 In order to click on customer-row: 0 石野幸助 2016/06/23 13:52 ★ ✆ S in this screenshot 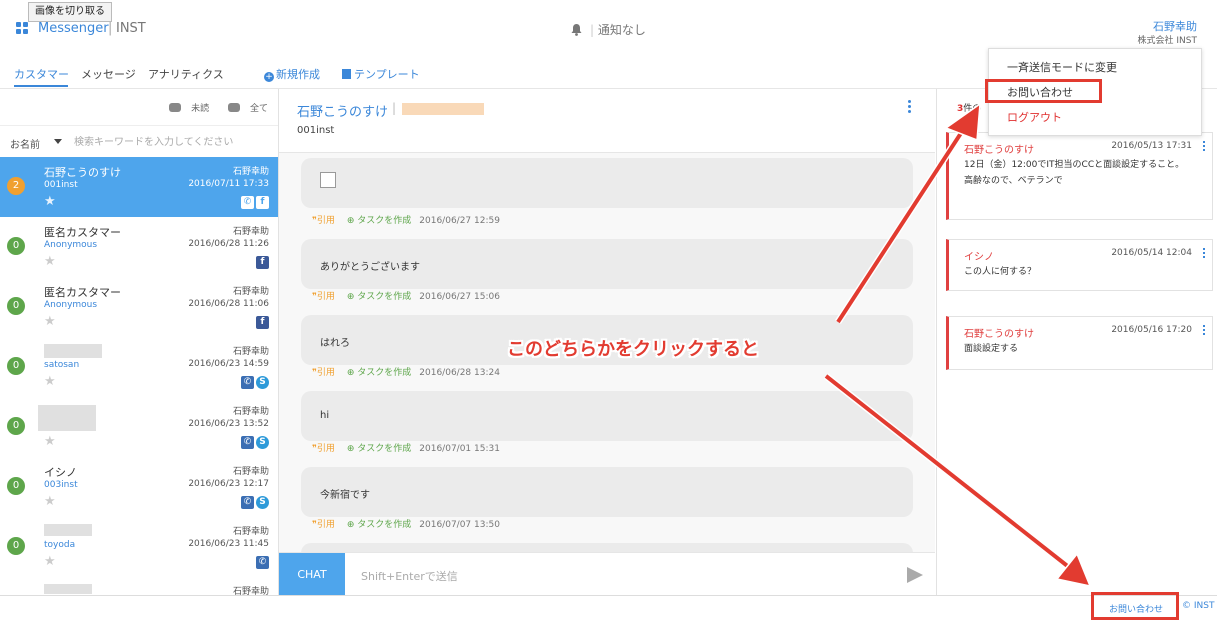, I will do `click(139, 427)`.